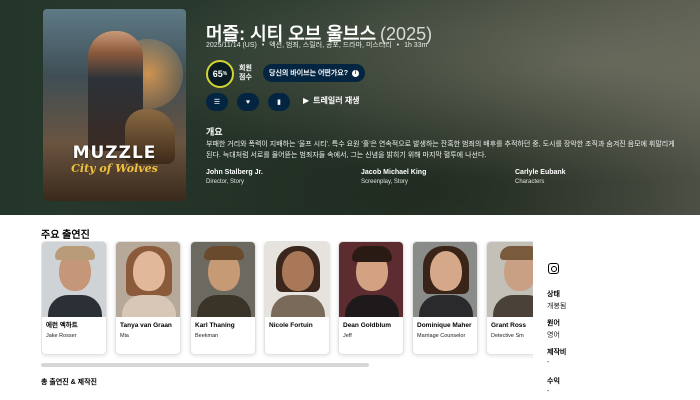  What do you see at coordinates (557, 306) in the screenshot?
I see `status-value: 개봉됨` at bounding box center [557, 306].